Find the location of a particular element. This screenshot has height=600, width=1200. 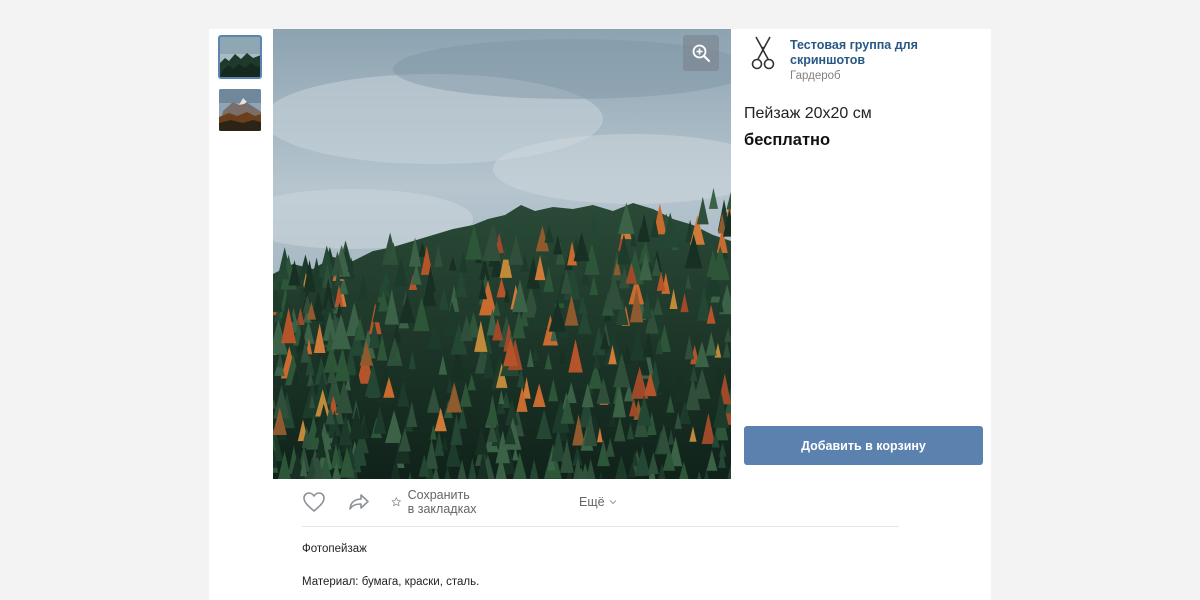

zoom-button is located at coordinates (701, 53).